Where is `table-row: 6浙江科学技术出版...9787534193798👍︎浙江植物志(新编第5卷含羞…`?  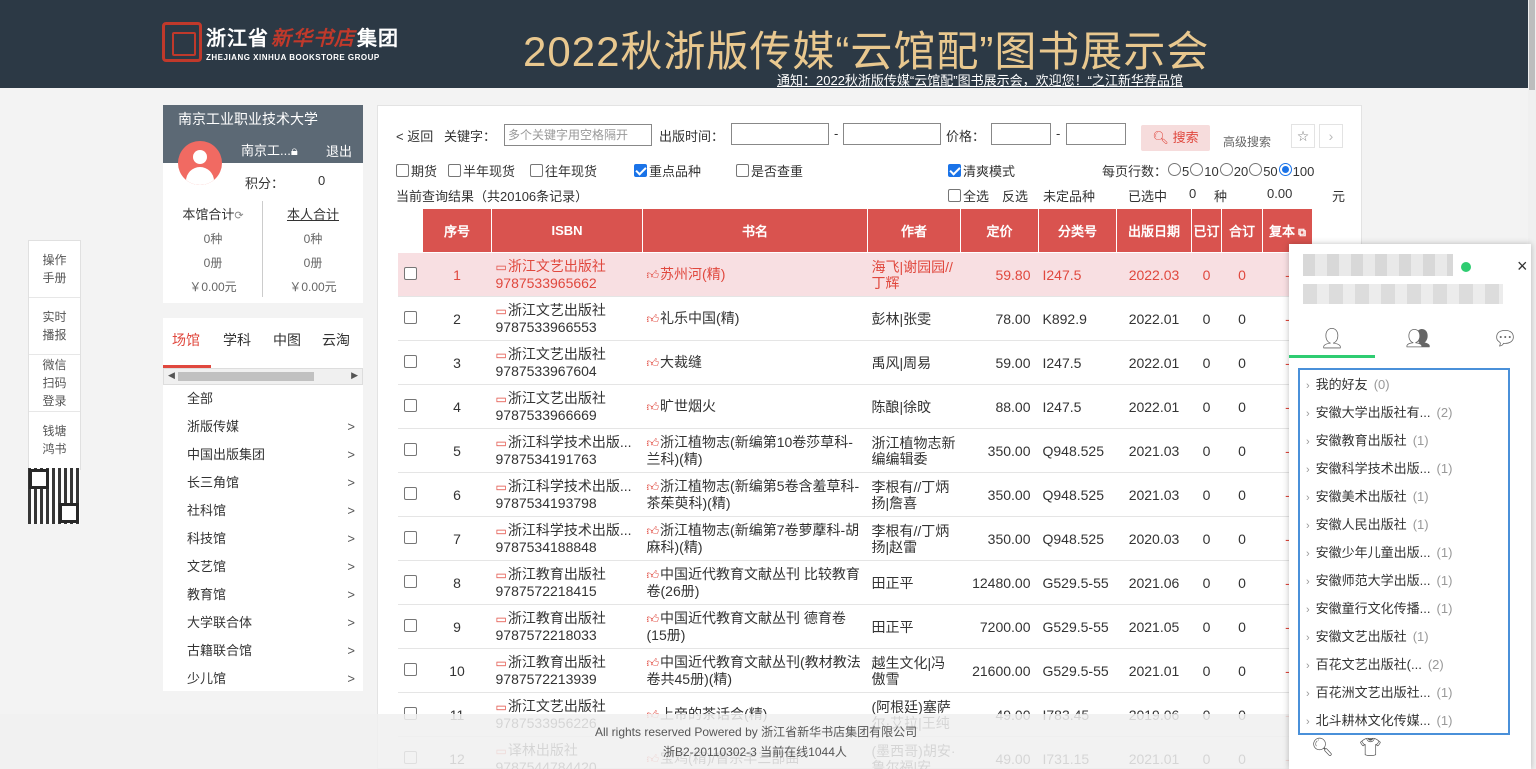 table-row: 6浙江科学技术出版...9787534193798👍︎浙江植物志(新编第5卷含羞… is located at coordinates (855, 494).